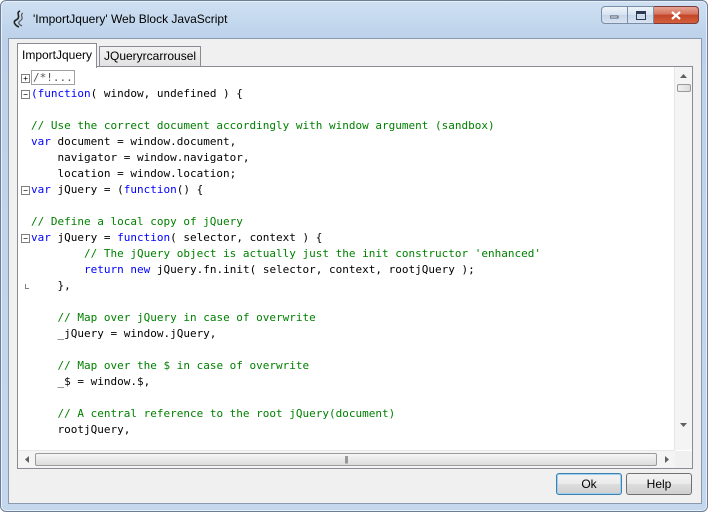 The width and height of the screenshot is (708, 512). What do you see at coordinates (684, 88) in the screenshot?
I see `vertical-scroll-thumb` at bounding box center [684, 88].